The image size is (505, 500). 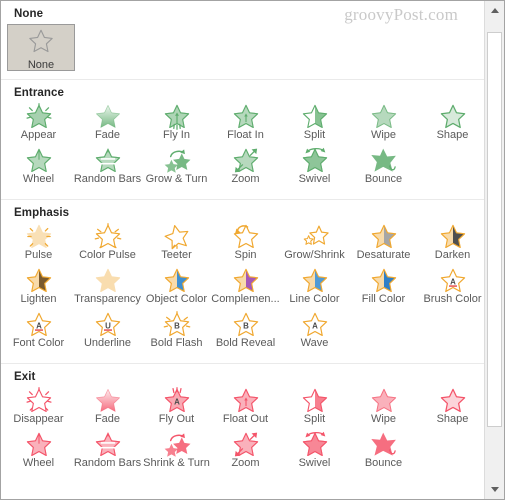 I want to click on star-half-blue-icon, so click(x=177, y=280).